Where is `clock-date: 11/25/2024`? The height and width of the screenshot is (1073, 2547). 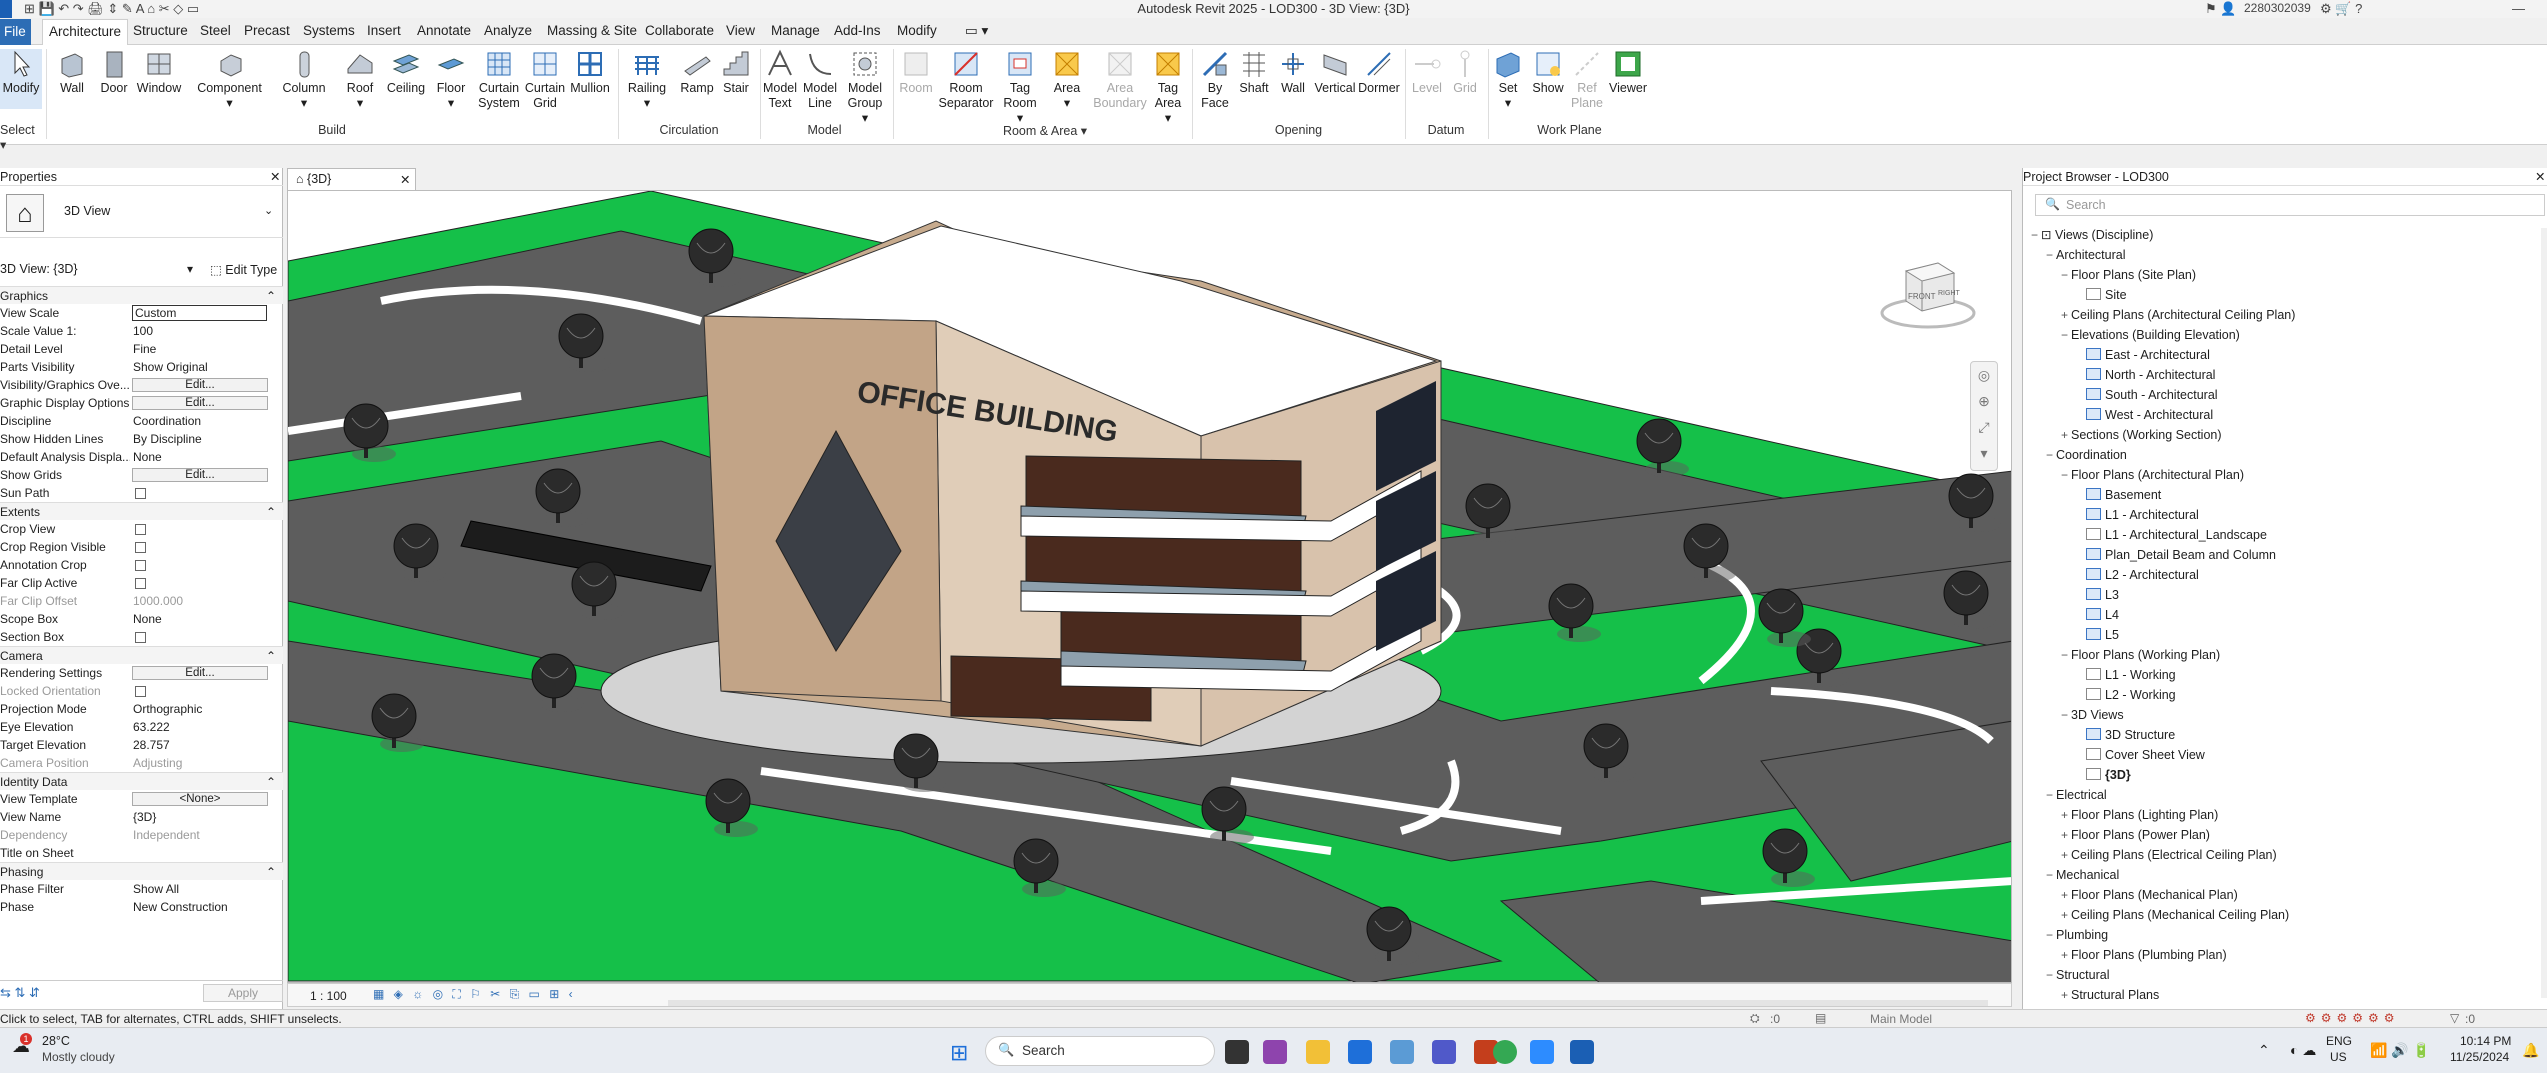 clock-date: 11/25/2024 is located at coordinates (2479, 1057).